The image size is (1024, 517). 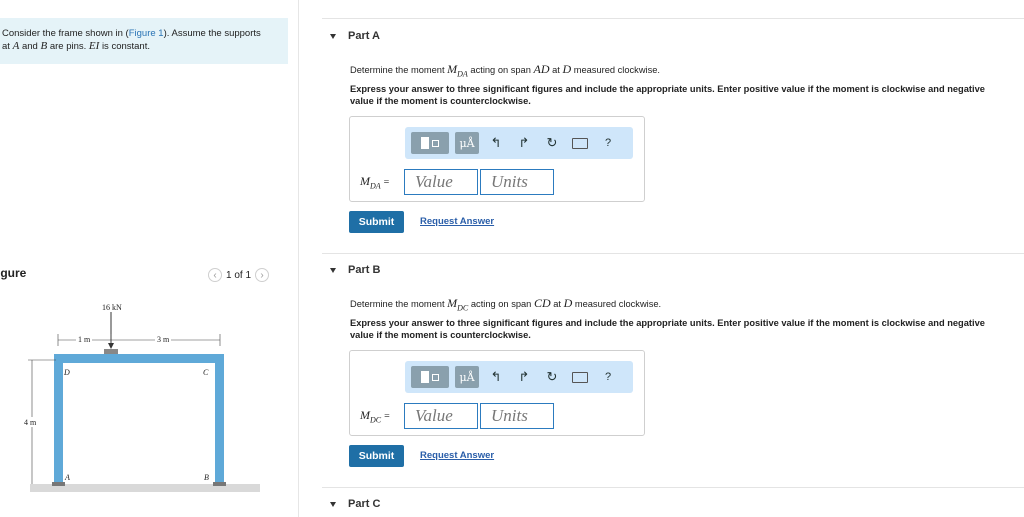 I want to click on part-b-submit-button: Submit, so click(x=376, y=456).